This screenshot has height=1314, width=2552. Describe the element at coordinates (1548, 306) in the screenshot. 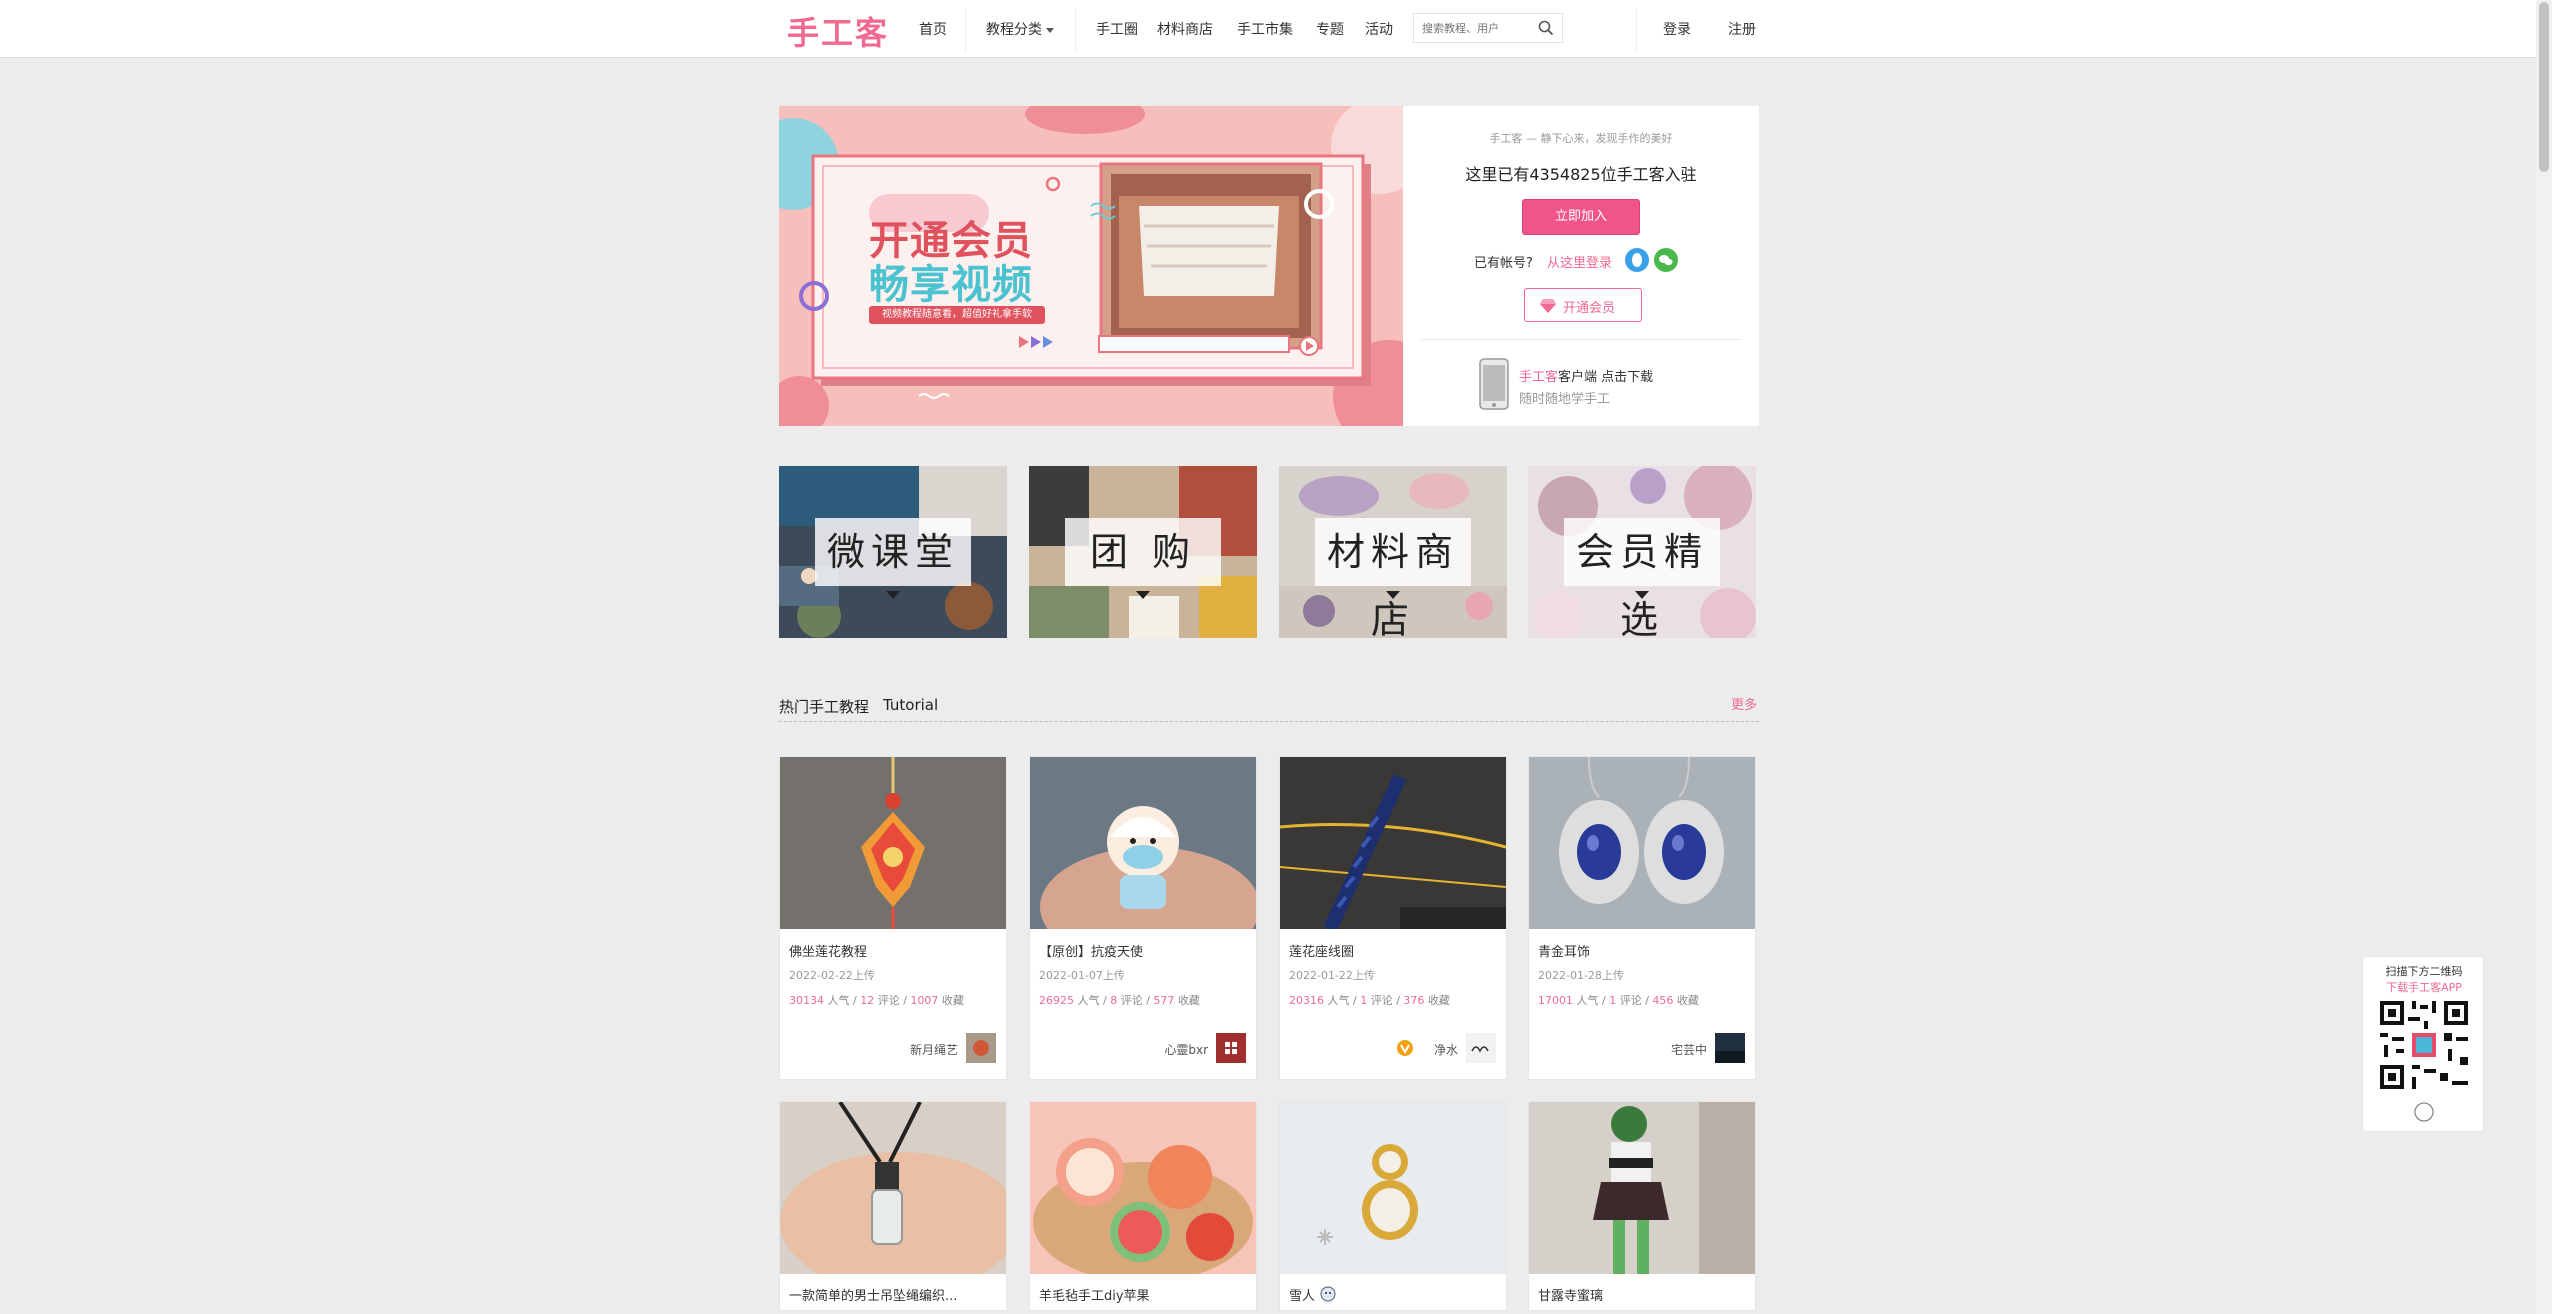

I see `diamond-icon` at that location.